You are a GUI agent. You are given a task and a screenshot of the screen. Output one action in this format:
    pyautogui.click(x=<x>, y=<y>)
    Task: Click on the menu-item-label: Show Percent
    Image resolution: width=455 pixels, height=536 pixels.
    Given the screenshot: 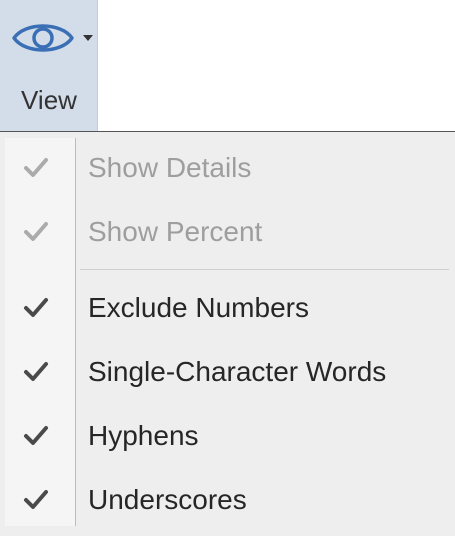 What is the action you would take?
    pyautogui.click(x=175, y=231)
    